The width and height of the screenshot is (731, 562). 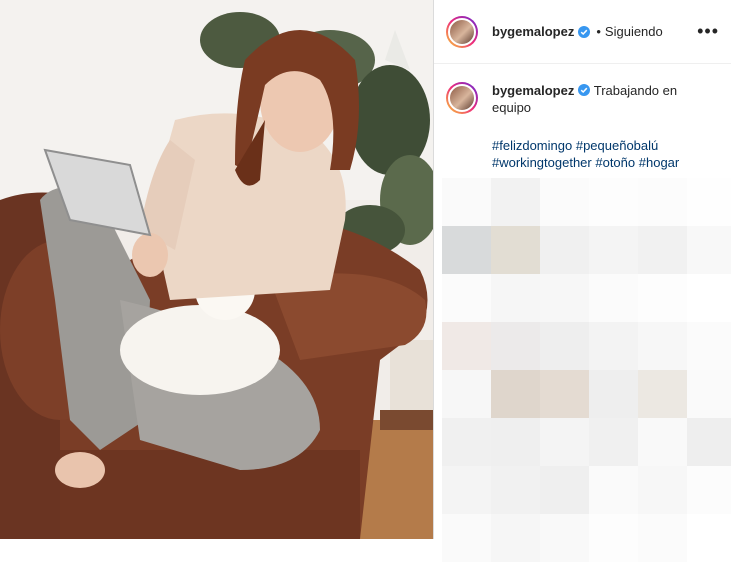 I want to click on caption-avatar-image, so click(x=462, y=98).